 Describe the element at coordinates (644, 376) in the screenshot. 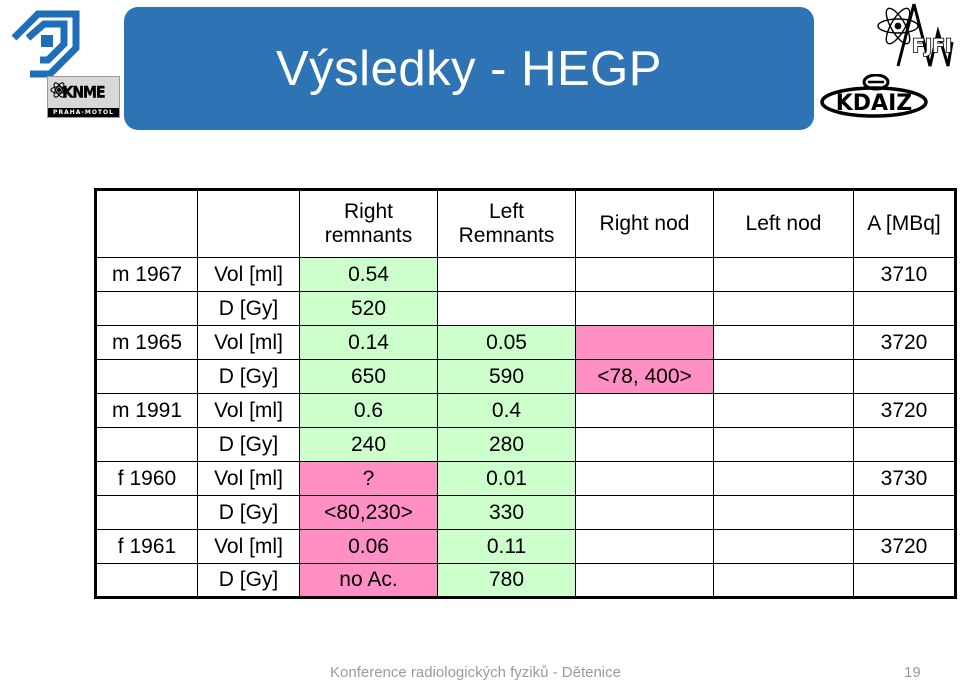

I see `cell-right-nod: <78, 400>` at that location.